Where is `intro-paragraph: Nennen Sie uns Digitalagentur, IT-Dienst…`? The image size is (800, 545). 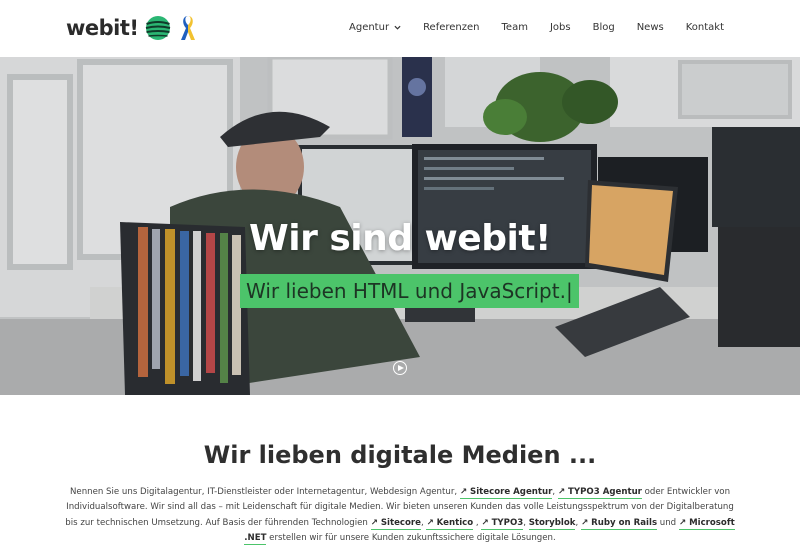
intro-paragraph: Nennen Sie uns Digitalagentur, IT-Dienst… is located at coordinates (400, 515).